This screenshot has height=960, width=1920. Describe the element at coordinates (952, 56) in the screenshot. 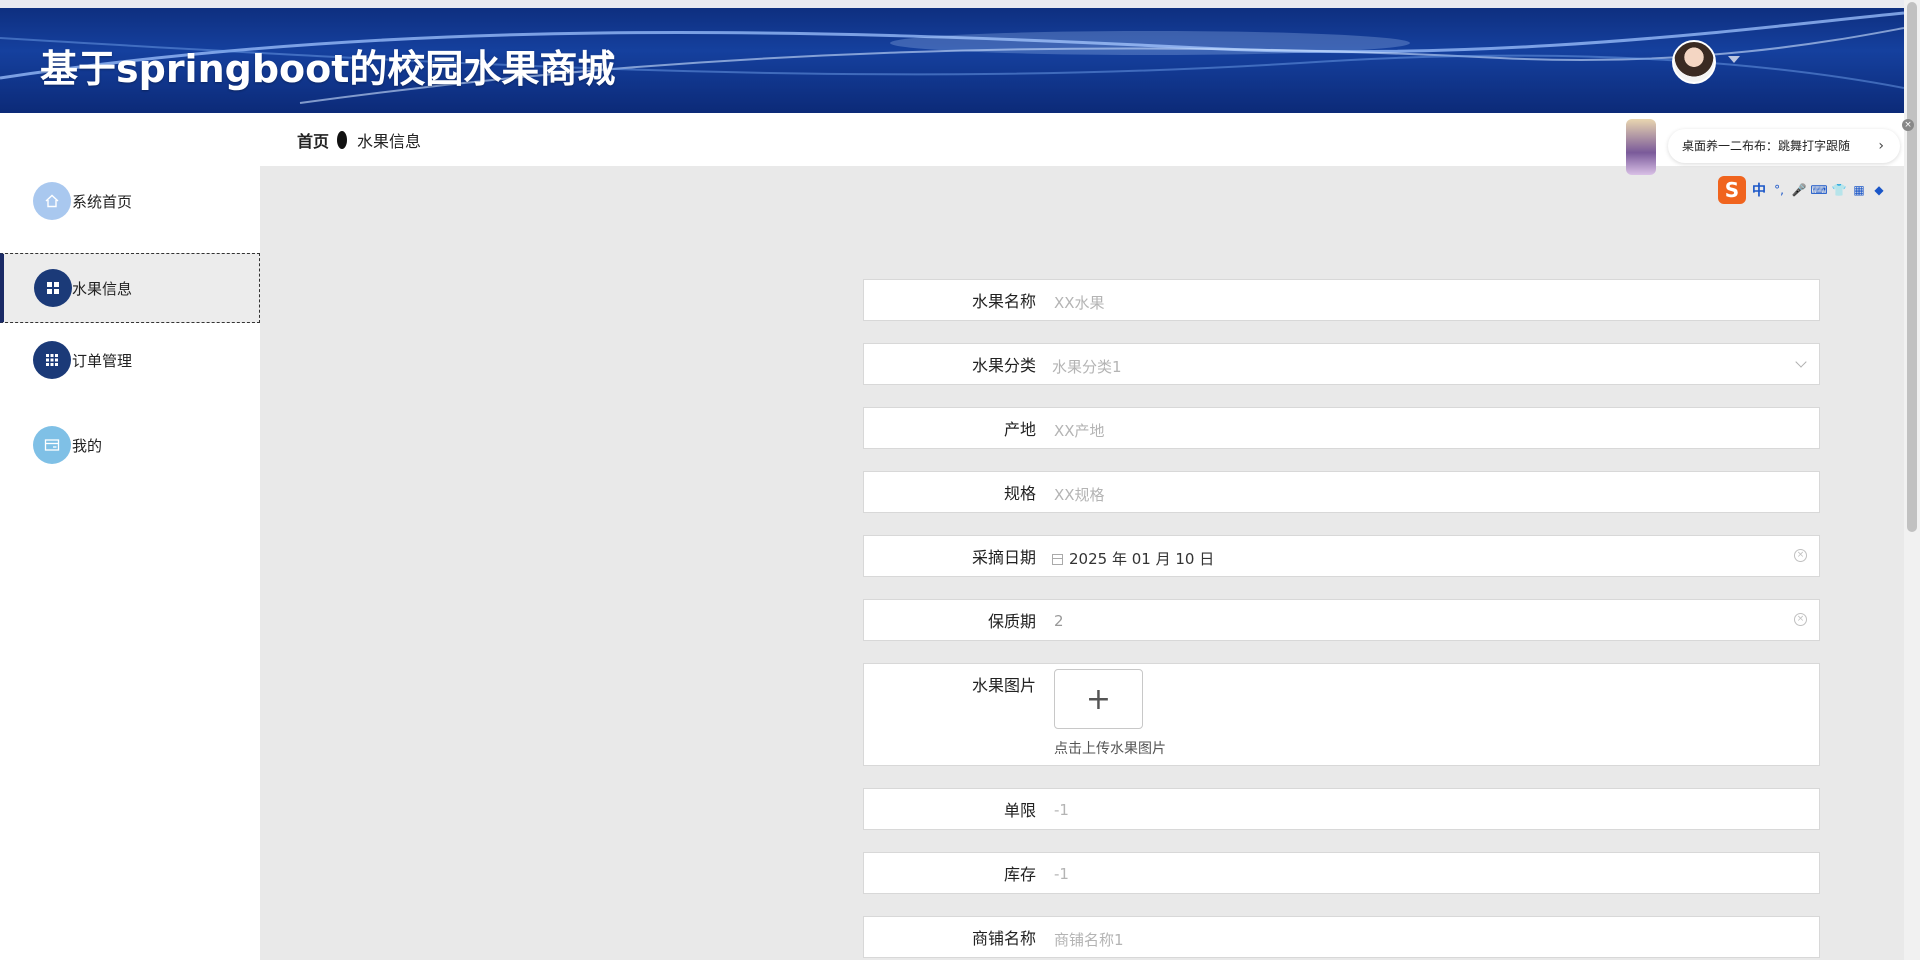

I see `app-header: 基于springboot的校园水果商城` at that location.